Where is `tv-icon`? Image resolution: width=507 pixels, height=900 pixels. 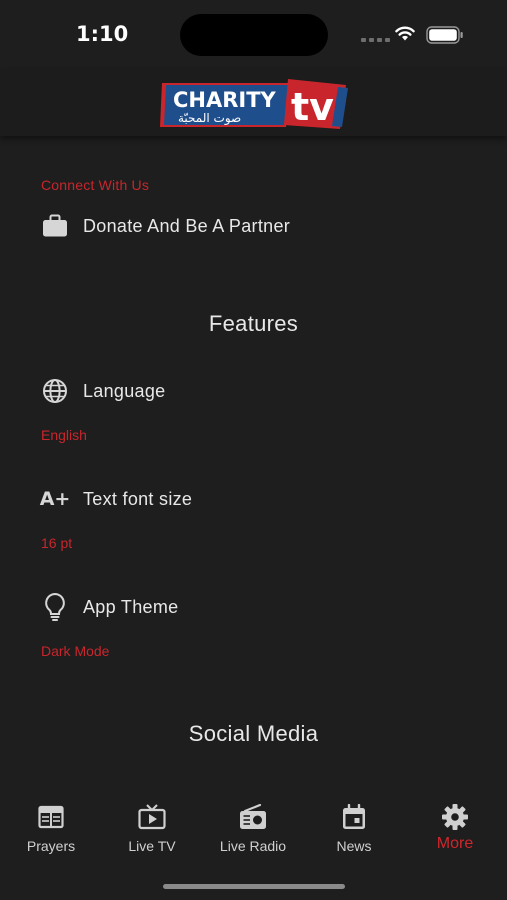 tv-icon is located at coordinates (152, 817).